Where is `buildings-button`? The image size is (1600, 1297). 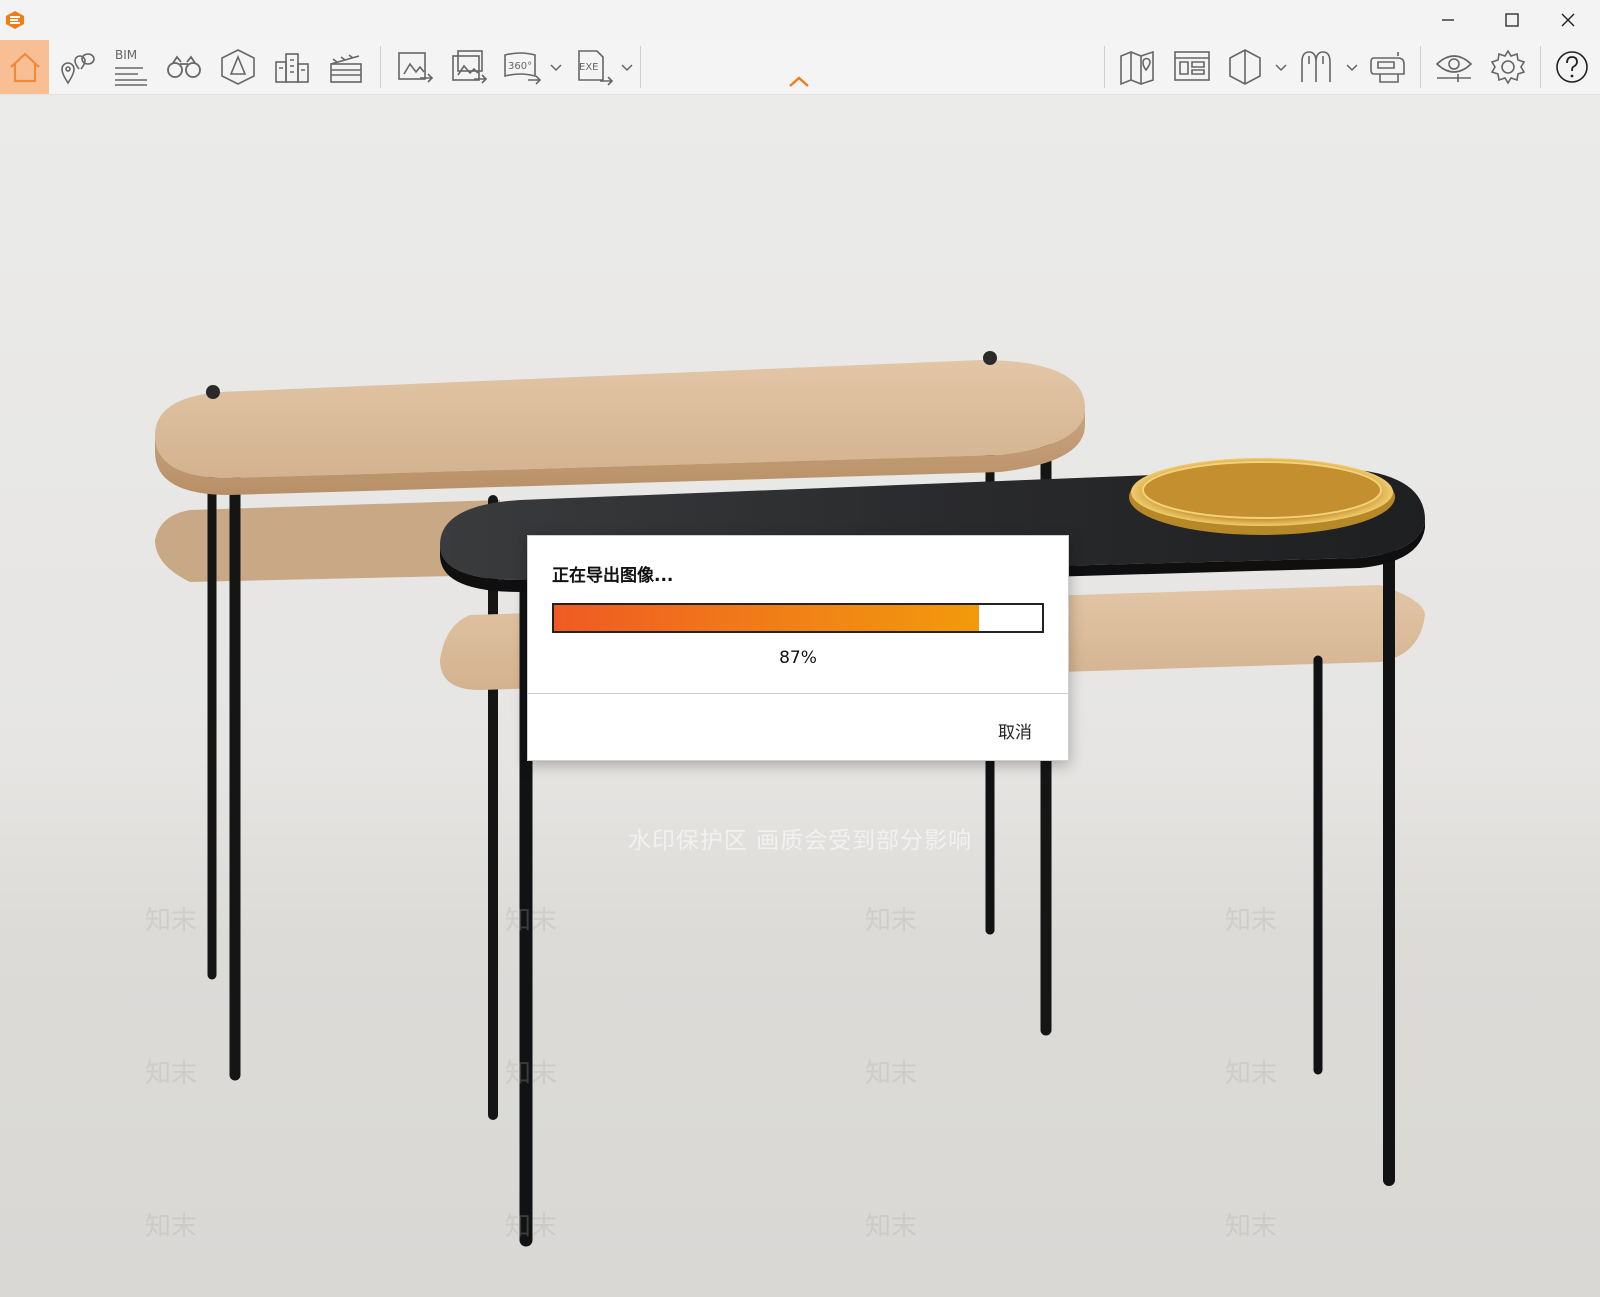
buildings-button is located at coordinates (292, 67).